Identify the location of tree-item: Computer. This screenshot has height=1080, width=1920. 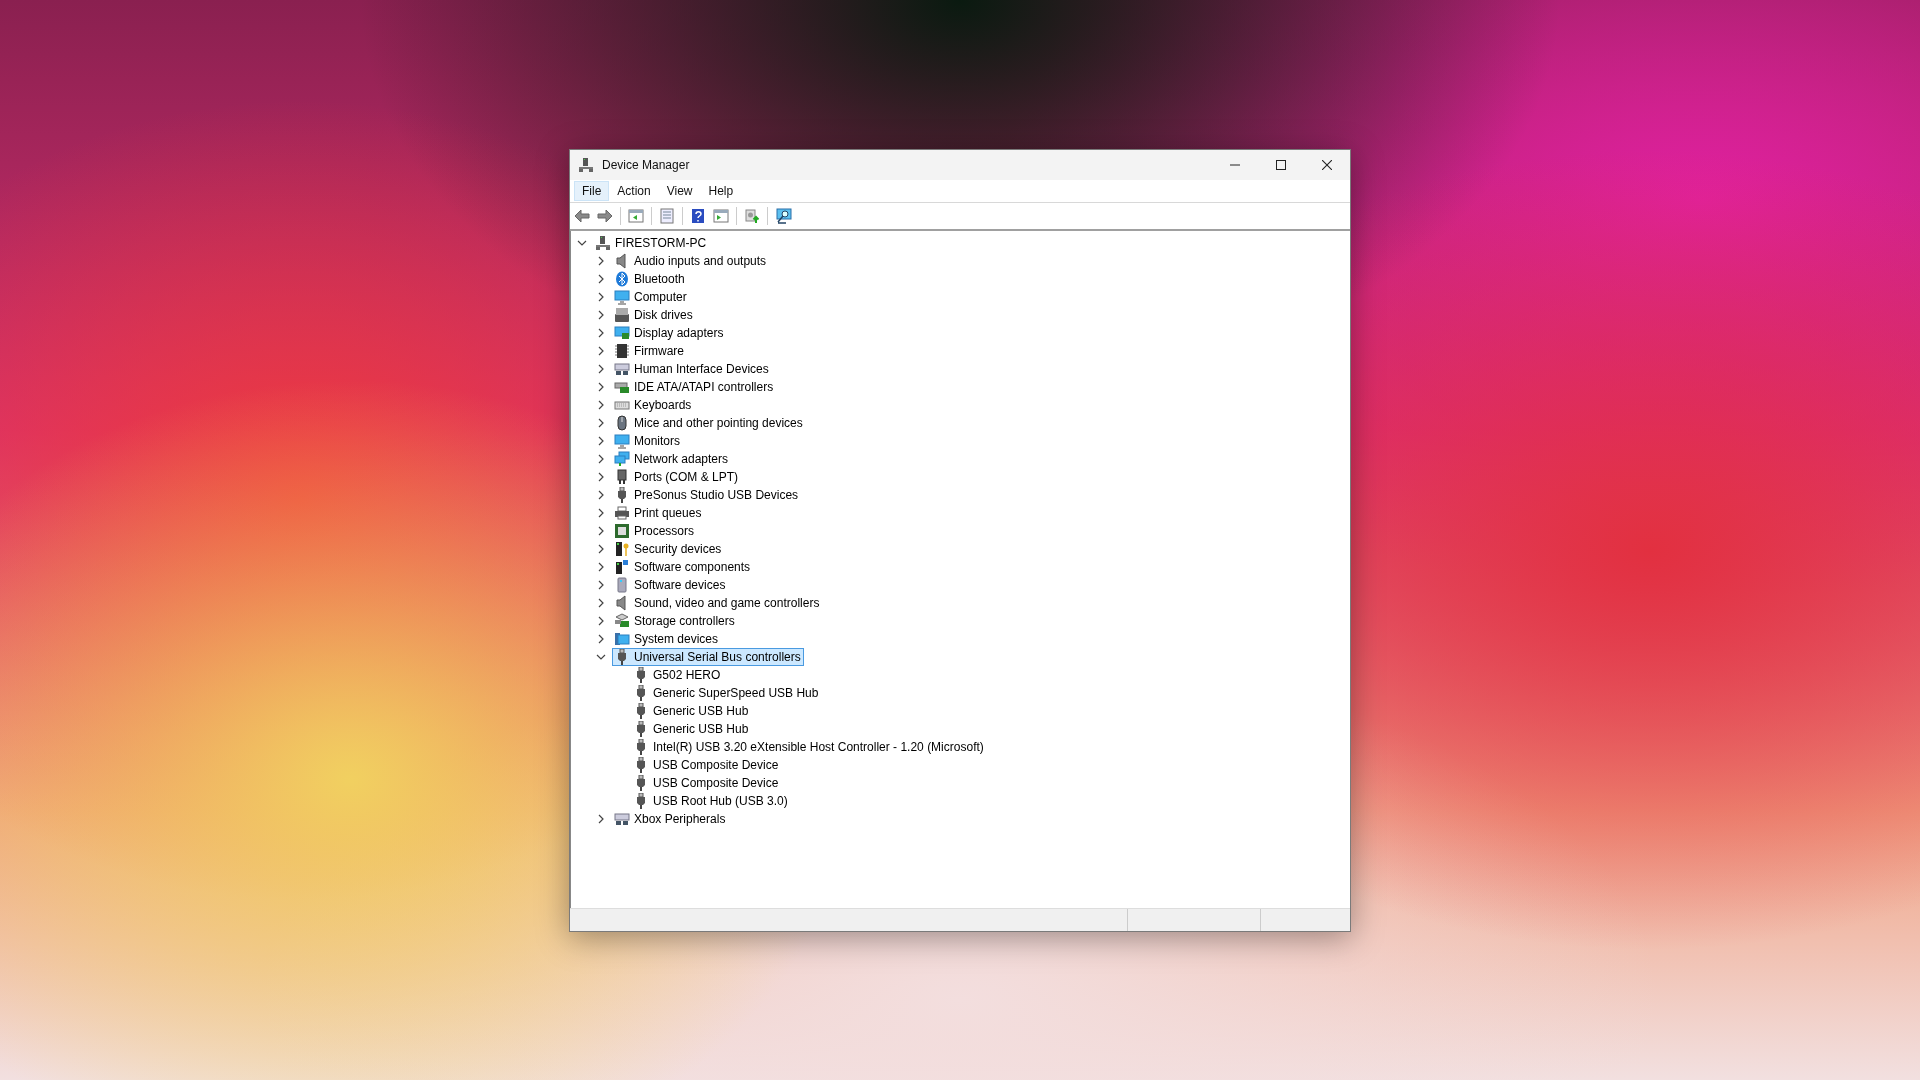
(651, 296).